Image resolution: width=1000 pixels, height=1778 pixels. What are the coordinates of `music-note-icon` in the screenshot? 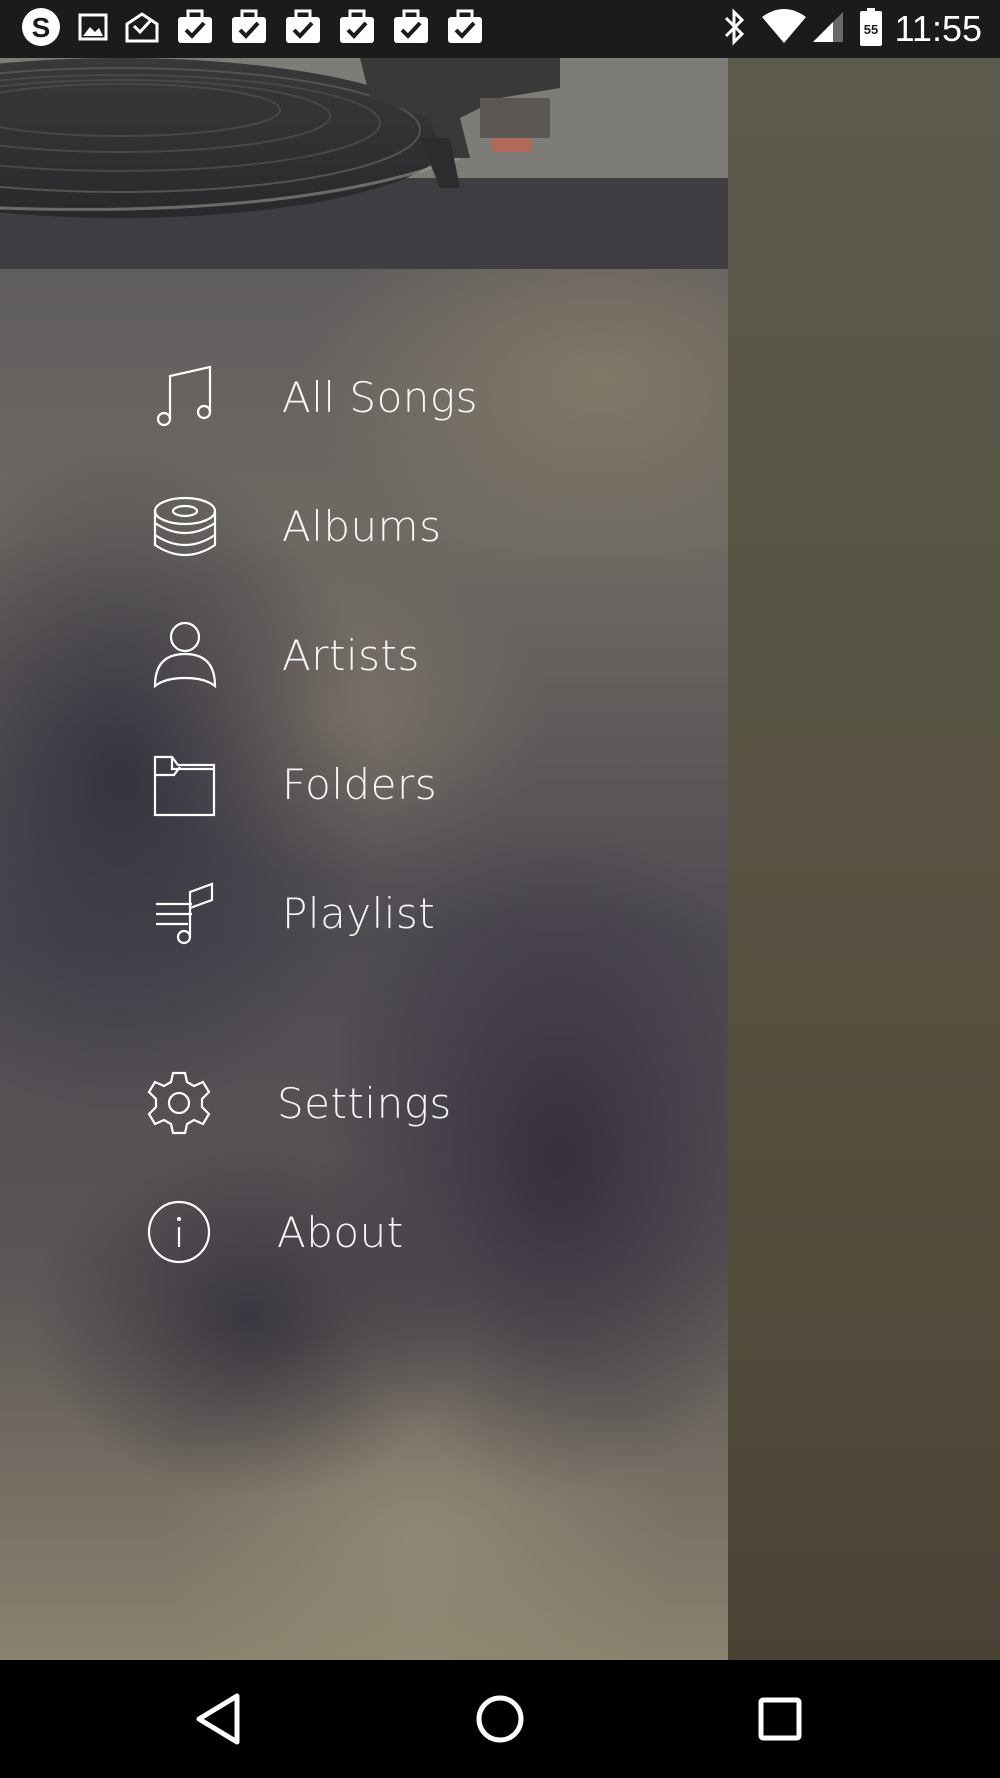 It's located at (185, 397).